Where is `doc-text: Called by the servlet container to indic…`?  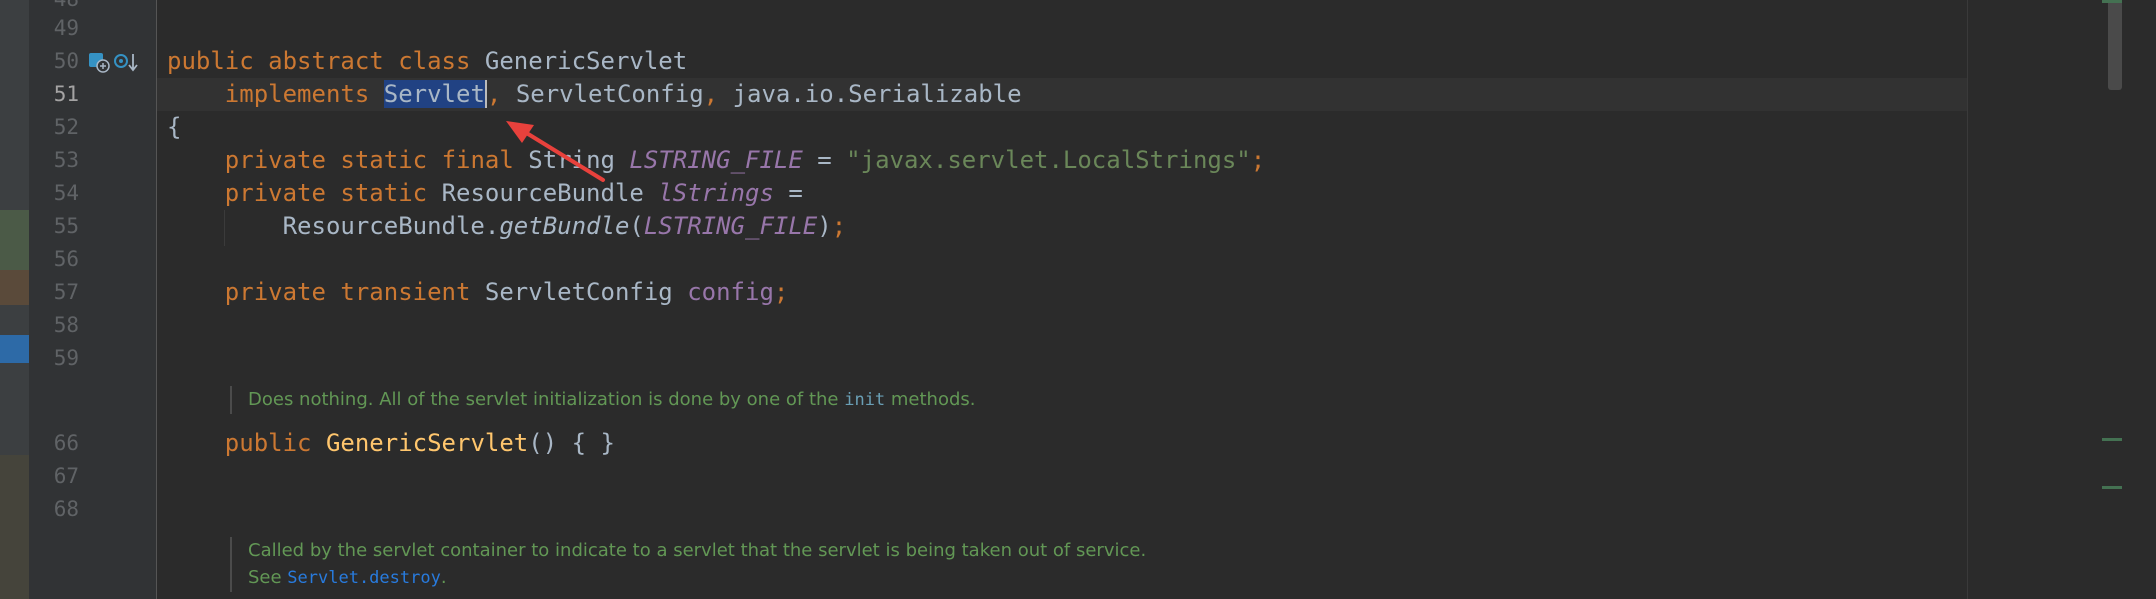 doc-text: Called by the servlet container to indic… is located at coordinates (697, 550).